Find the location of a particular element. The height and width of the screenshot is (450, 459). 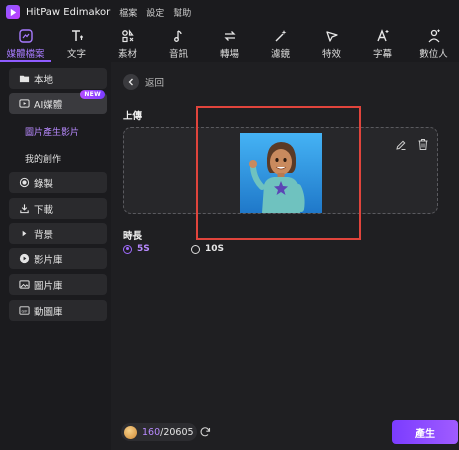

tab-digital-human: 數位人 is located at coordinates (433, 43).